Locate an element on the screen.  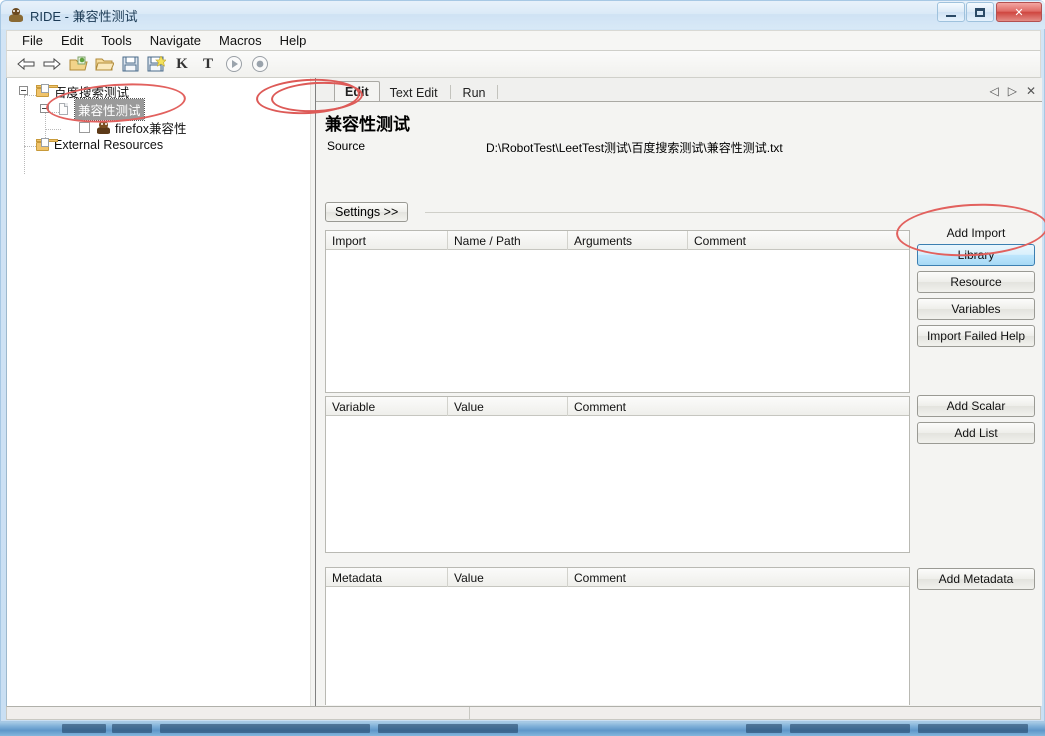
column-header-metadata: Metadata is located at coordinates (387, 577).